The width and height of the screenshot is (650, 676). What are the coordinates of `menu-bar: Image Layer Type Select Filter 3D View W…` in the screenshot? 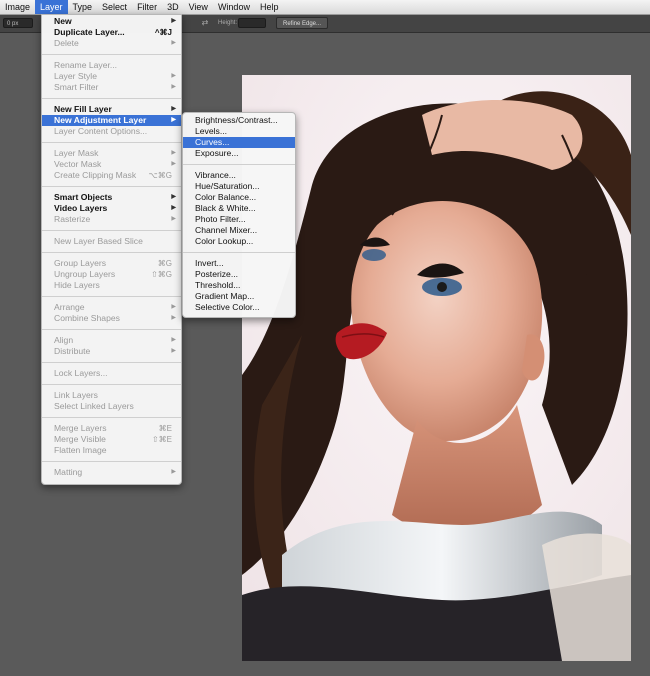 It's located at (325, 7).